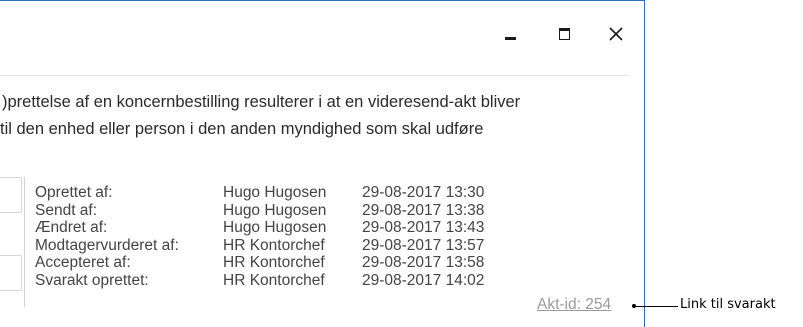 This screenshot has width=803, height=327. What do you see at coordinates (83, 263) in the screenshot?
I see `history-label: Accepteret af:` at bounding box center [83, 263].